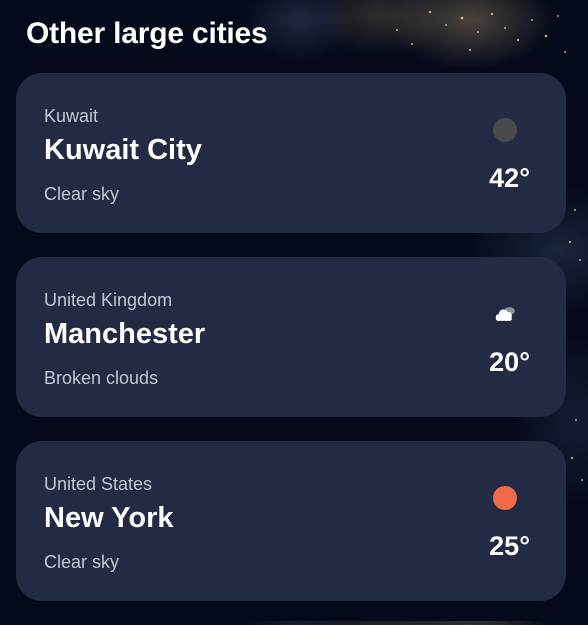 This screenshot has width=588, height=625. What do you see at coordinates (505, 498) in the screenshot?
I see `sun-icon` at bounding box center [505, 498].